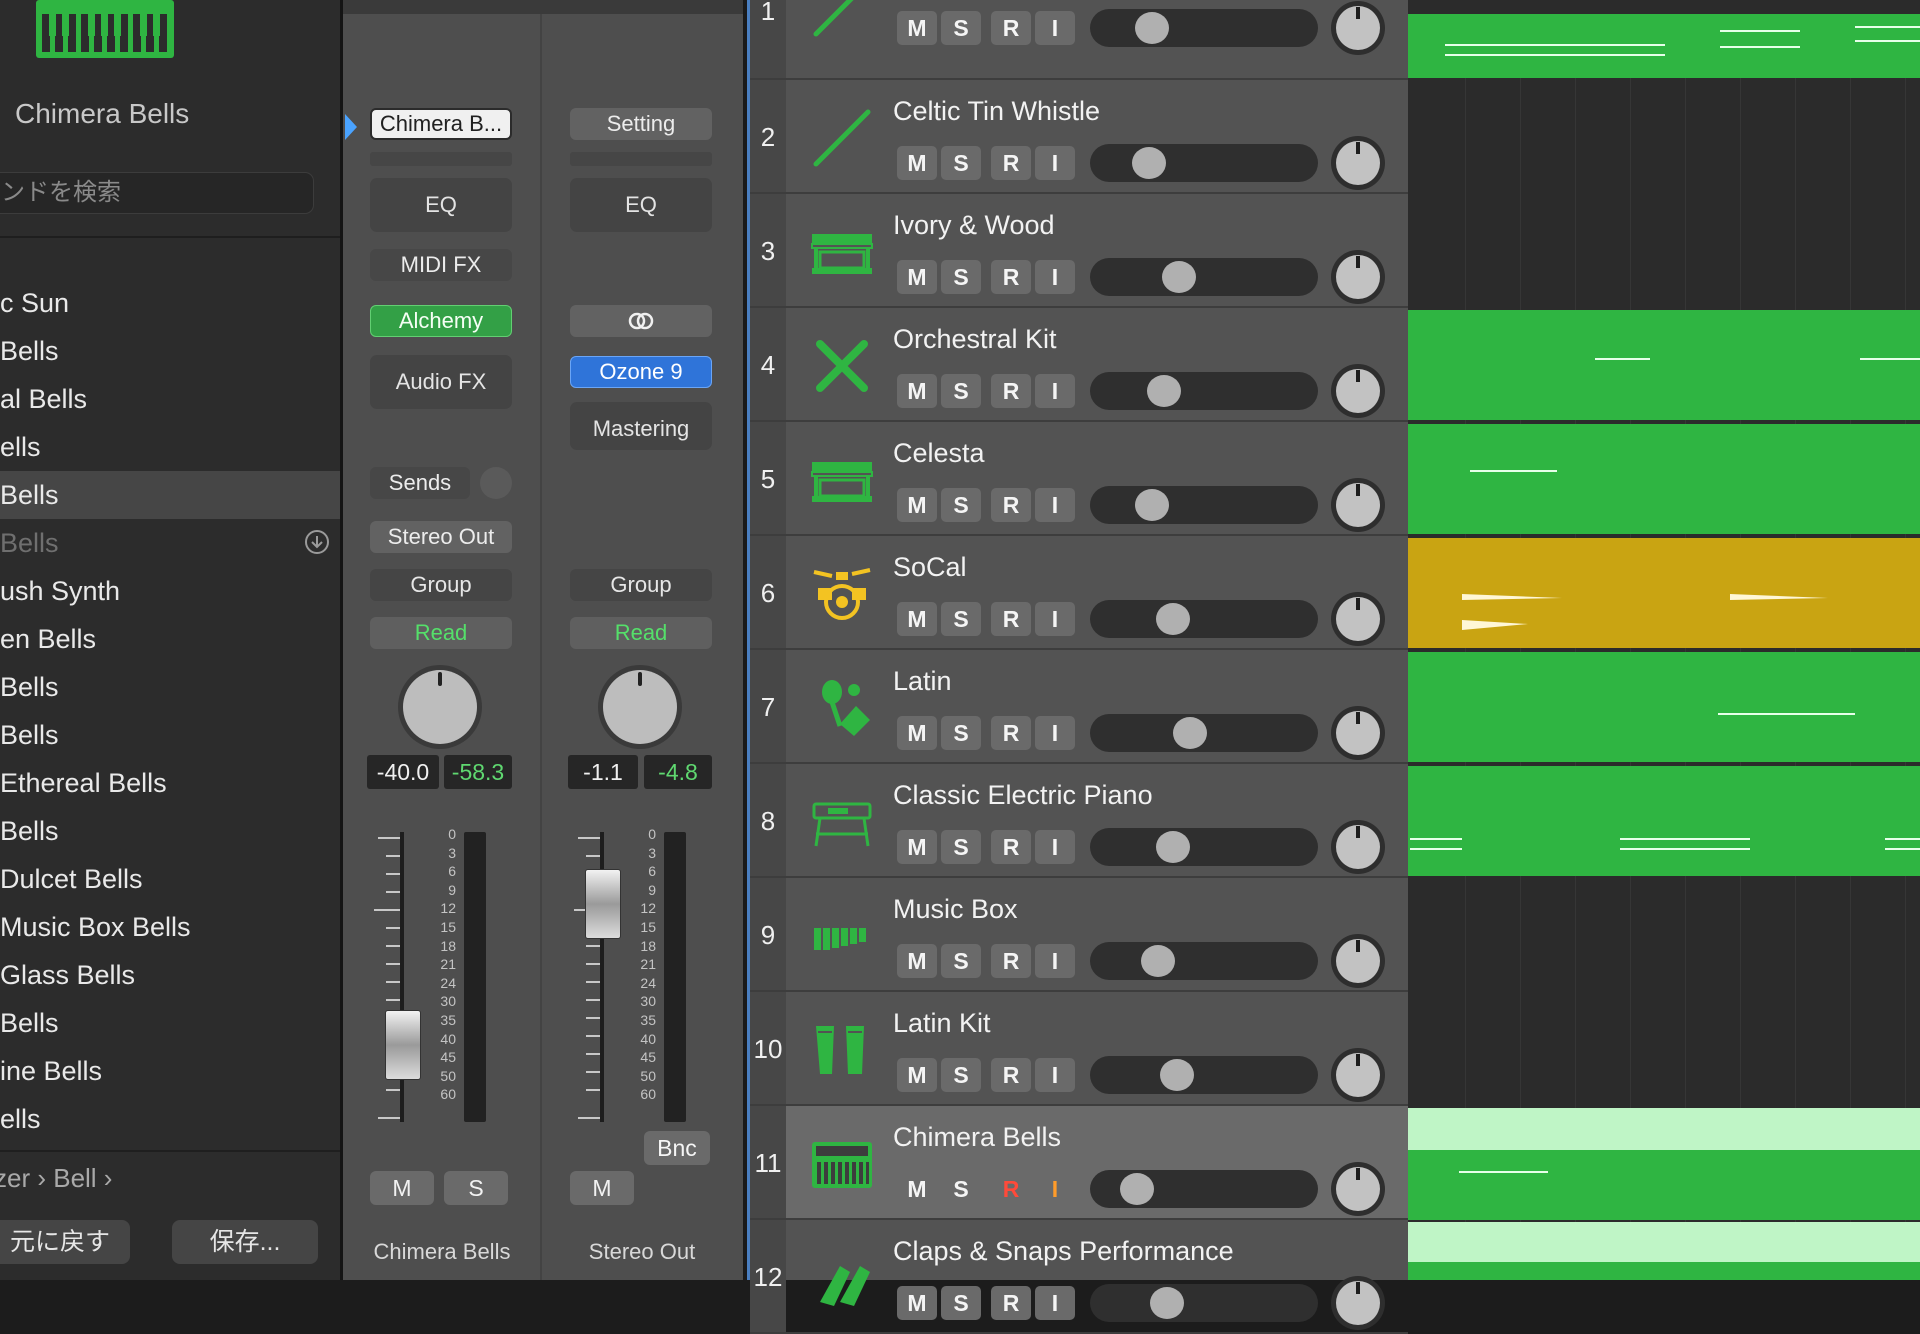 This screenshot has width=1920, height=1334. What do you see at coordinates (974, 225) in the screenshot?
I see `track-name: Ivory & Wood` at bounding box center [974, 225].